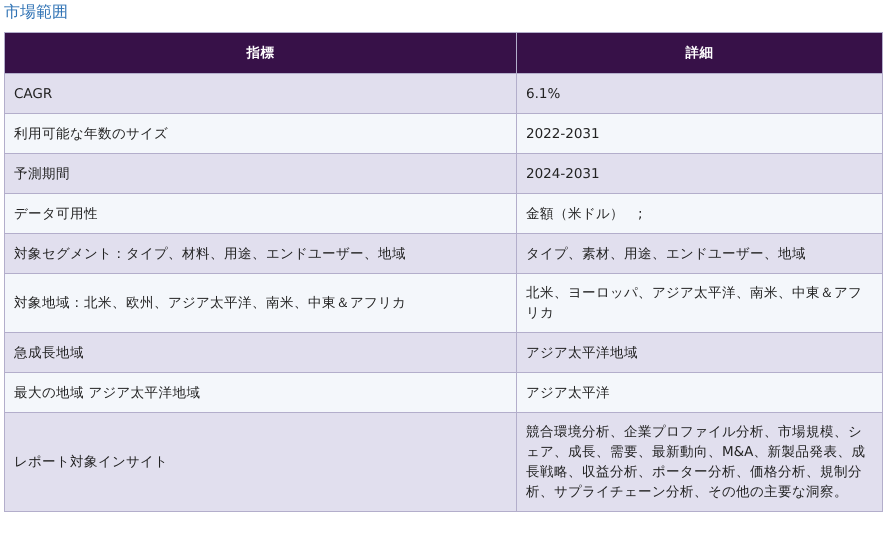  Describe the element at coordinates (699, 214) in the screenshot. I see `table-cell: 金額（米ドル） ;` at that location.